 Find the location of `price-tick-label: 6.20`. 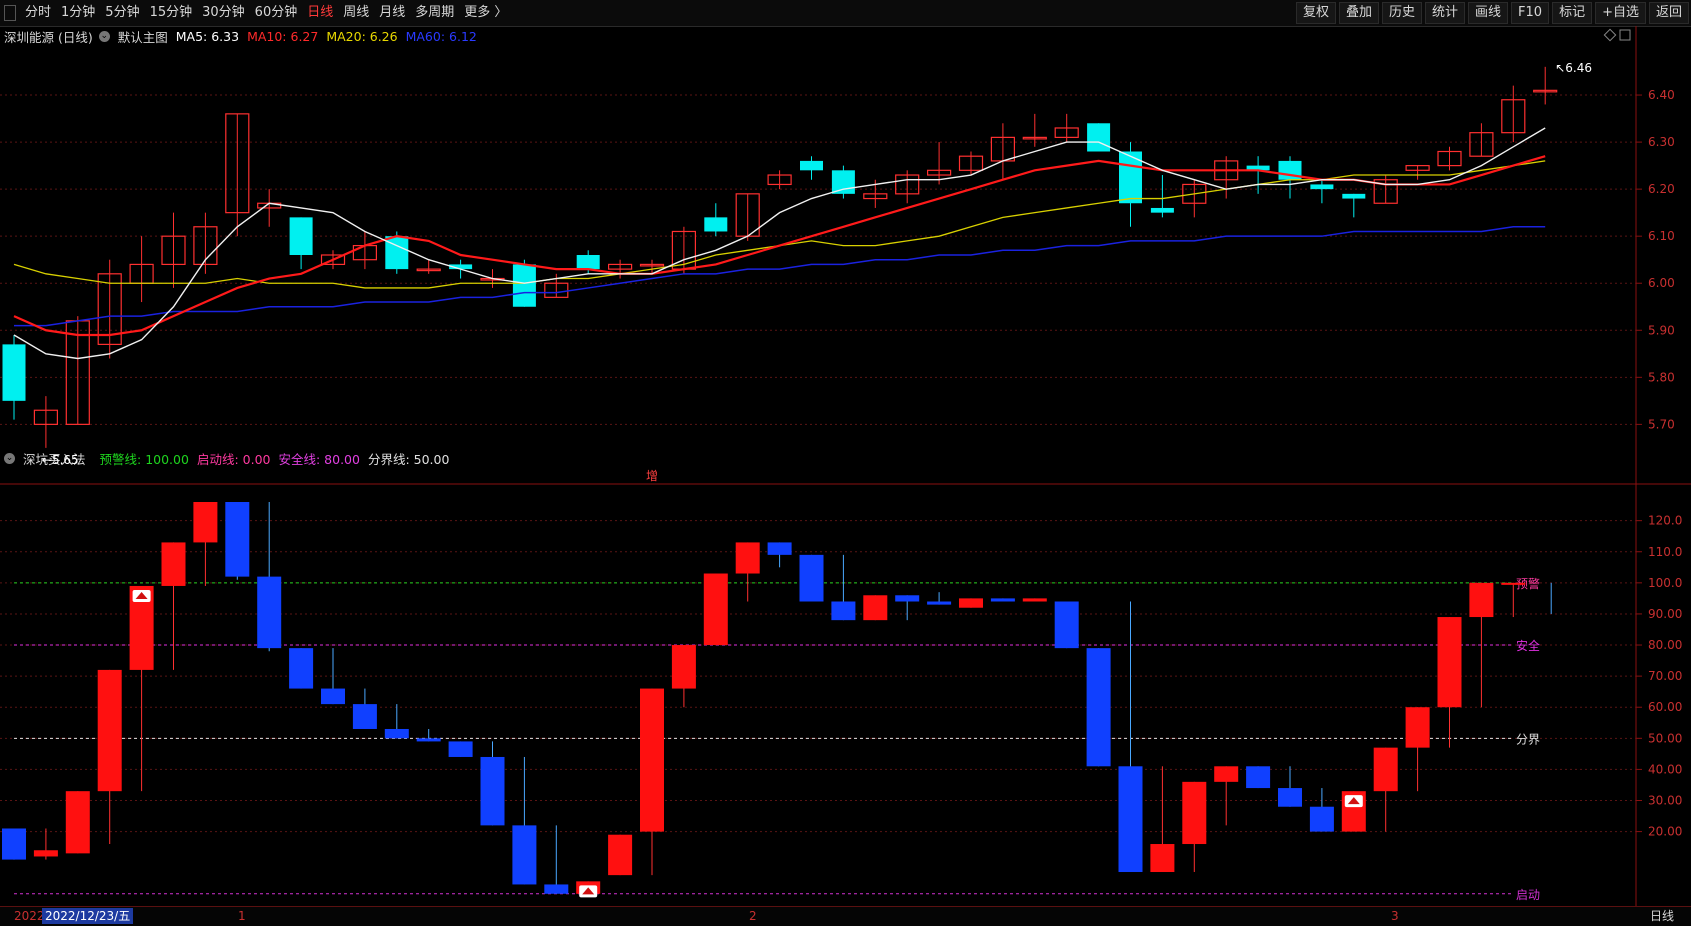

price-tick-label: 6.20 is located at coordinates (1661, 189).